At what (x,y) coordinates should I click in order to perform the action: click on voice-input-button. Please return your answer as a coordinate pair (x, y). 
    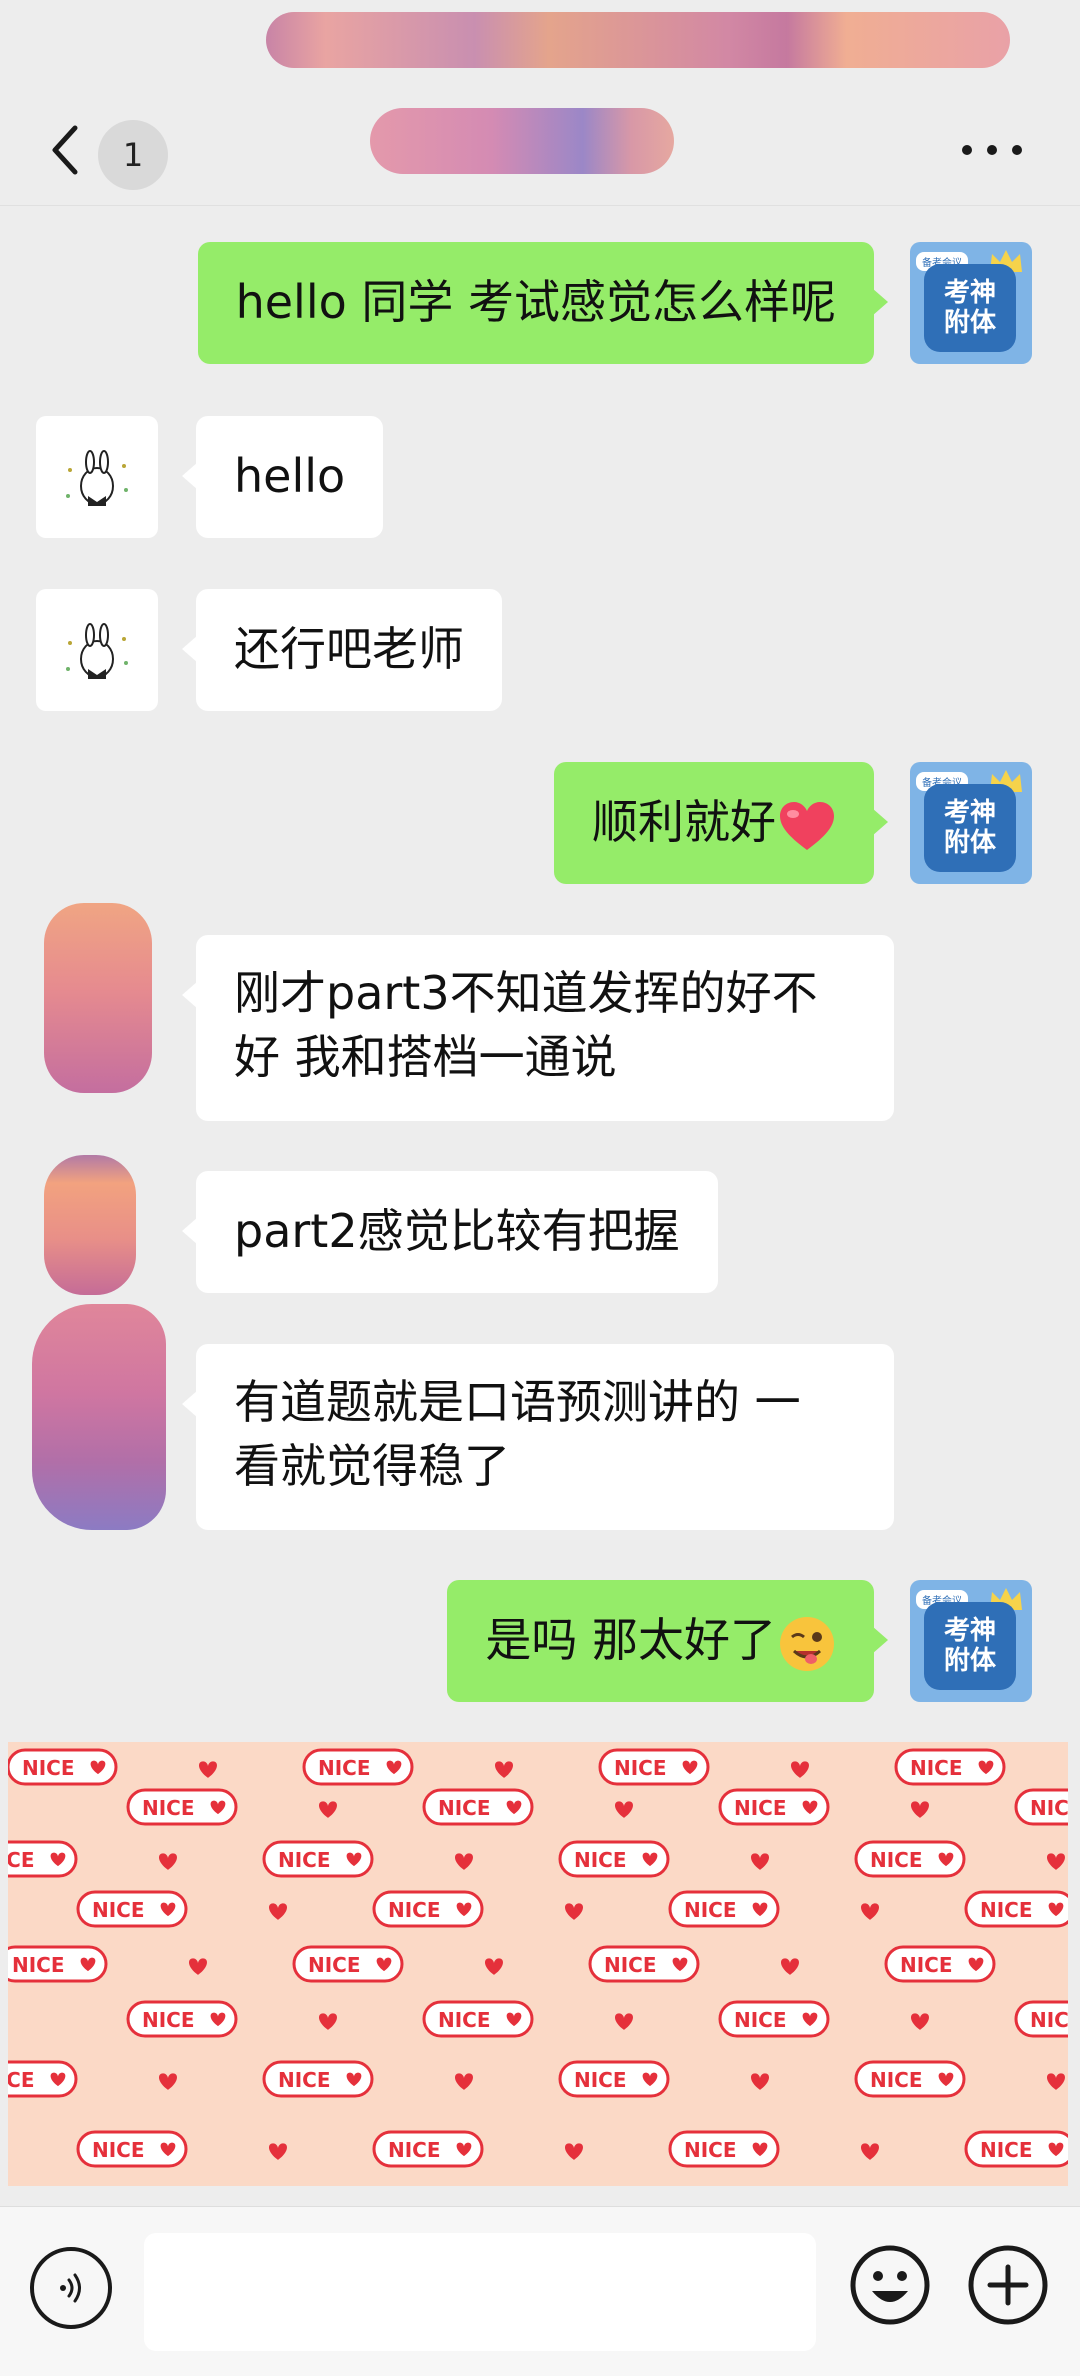
    Looking at the image, I should click on (71, 2288).